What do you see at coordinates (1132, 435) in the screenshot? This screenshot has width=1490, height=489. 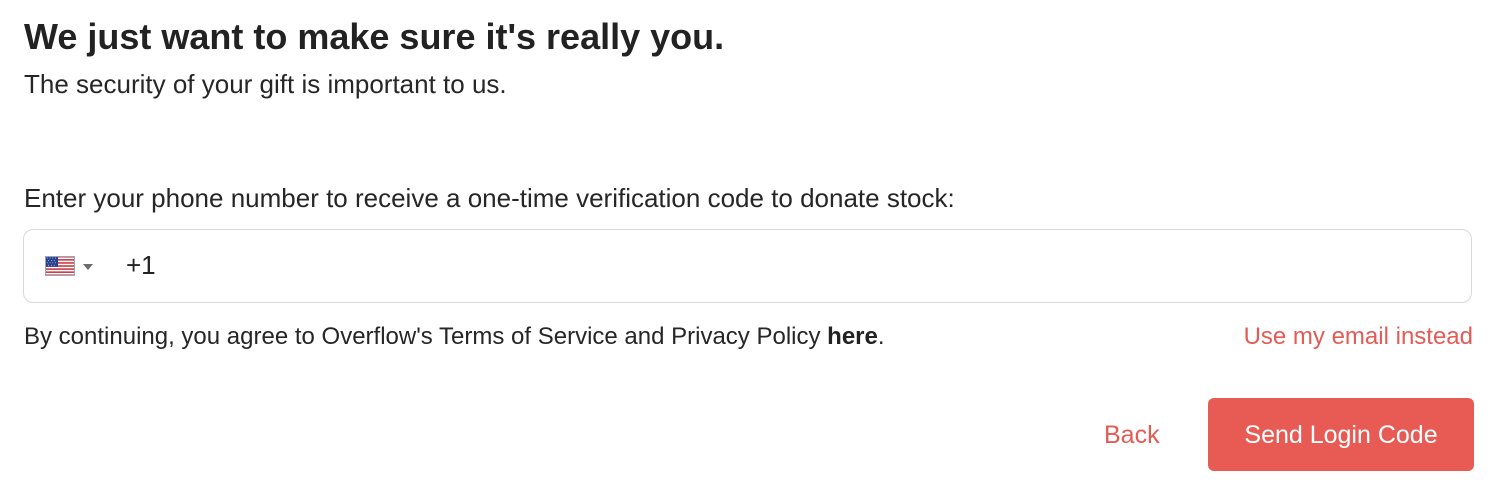 I see `back-button: Back` at bounding box center [1132, 435].